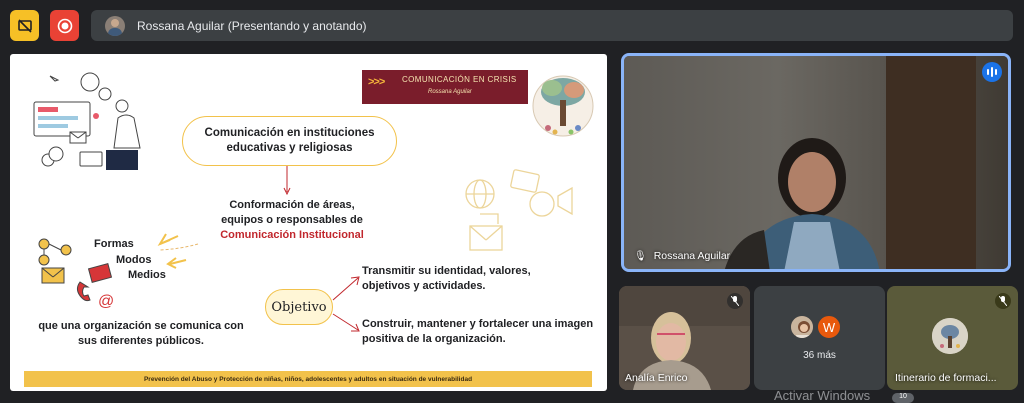  I want to click on tree-illustration, so click(563, 106).